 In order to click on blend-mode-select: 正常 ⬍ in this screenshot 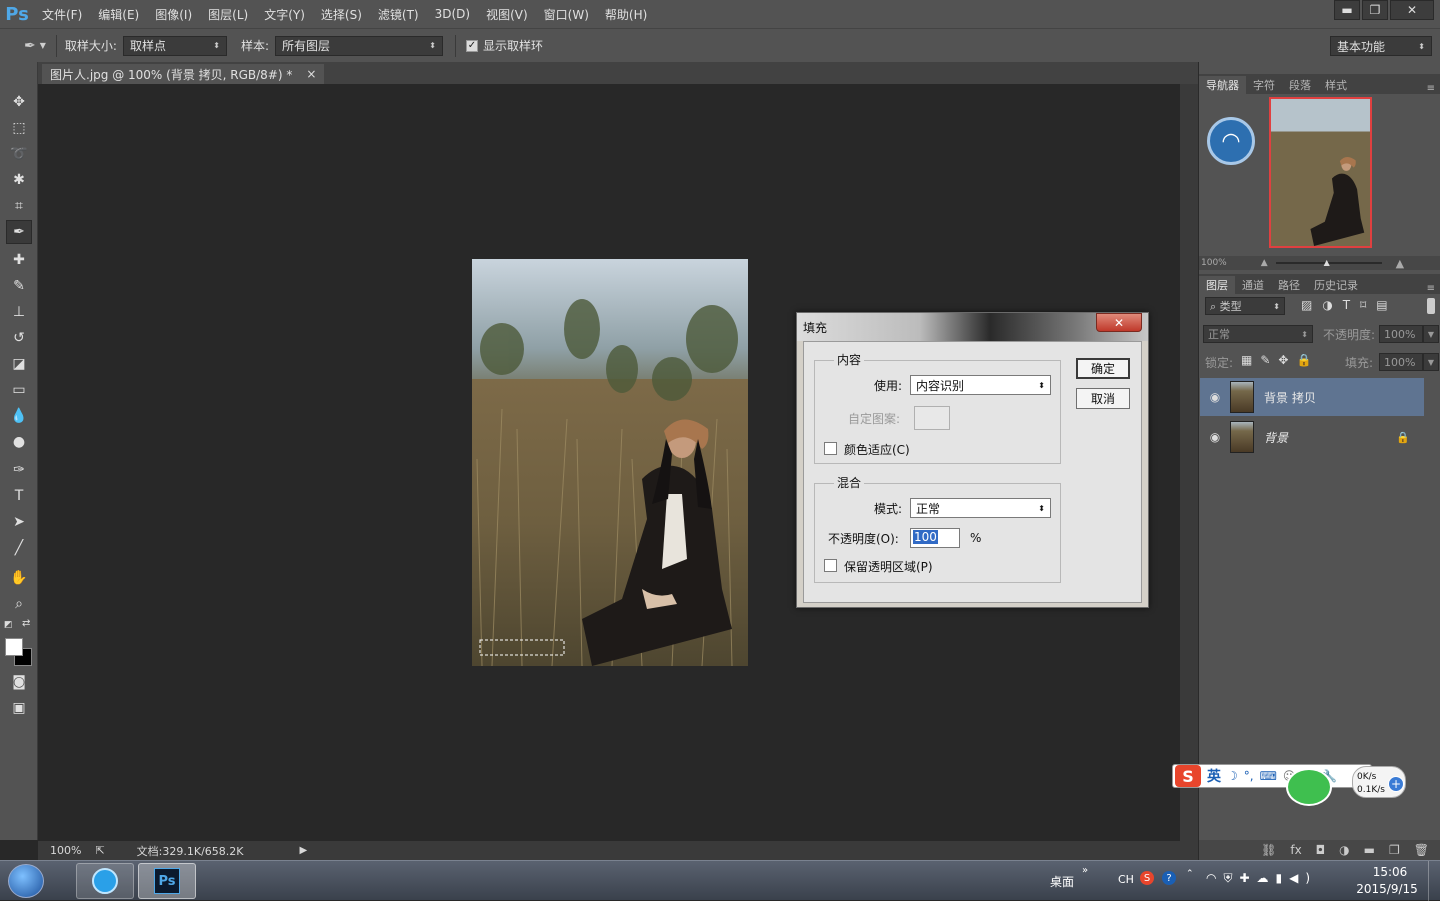, I will do `click(1258, 334)`.